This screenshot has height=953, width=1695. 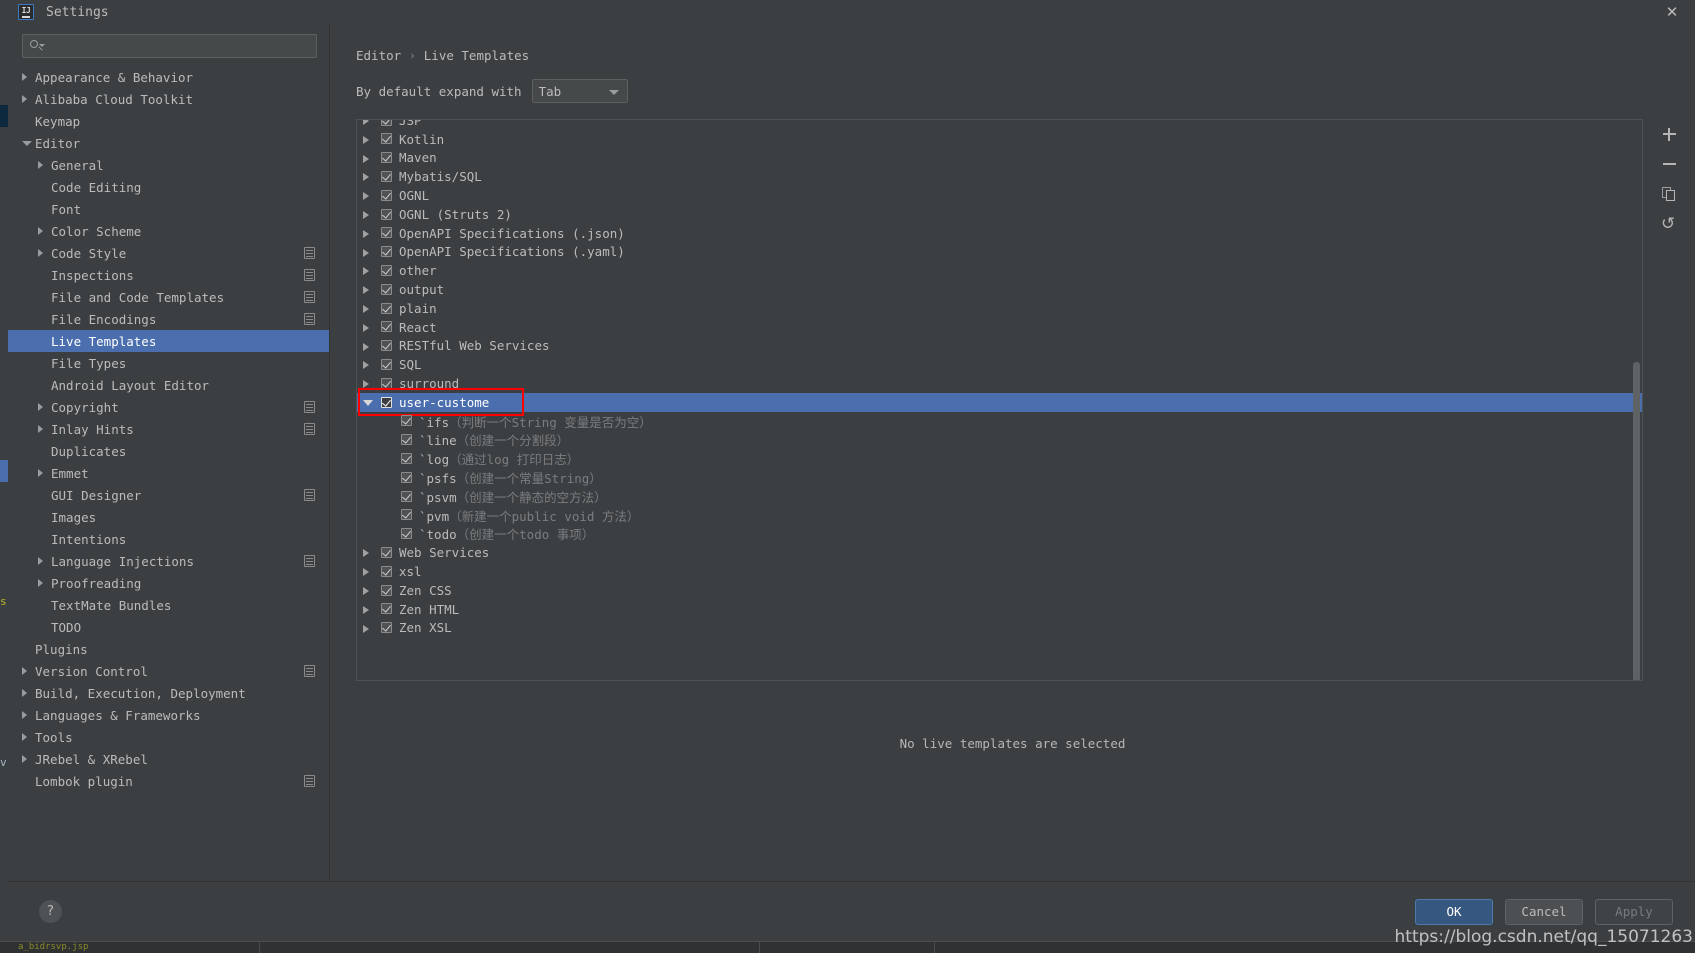 I want to click on add-template-button, so click(x=1669, y=134).